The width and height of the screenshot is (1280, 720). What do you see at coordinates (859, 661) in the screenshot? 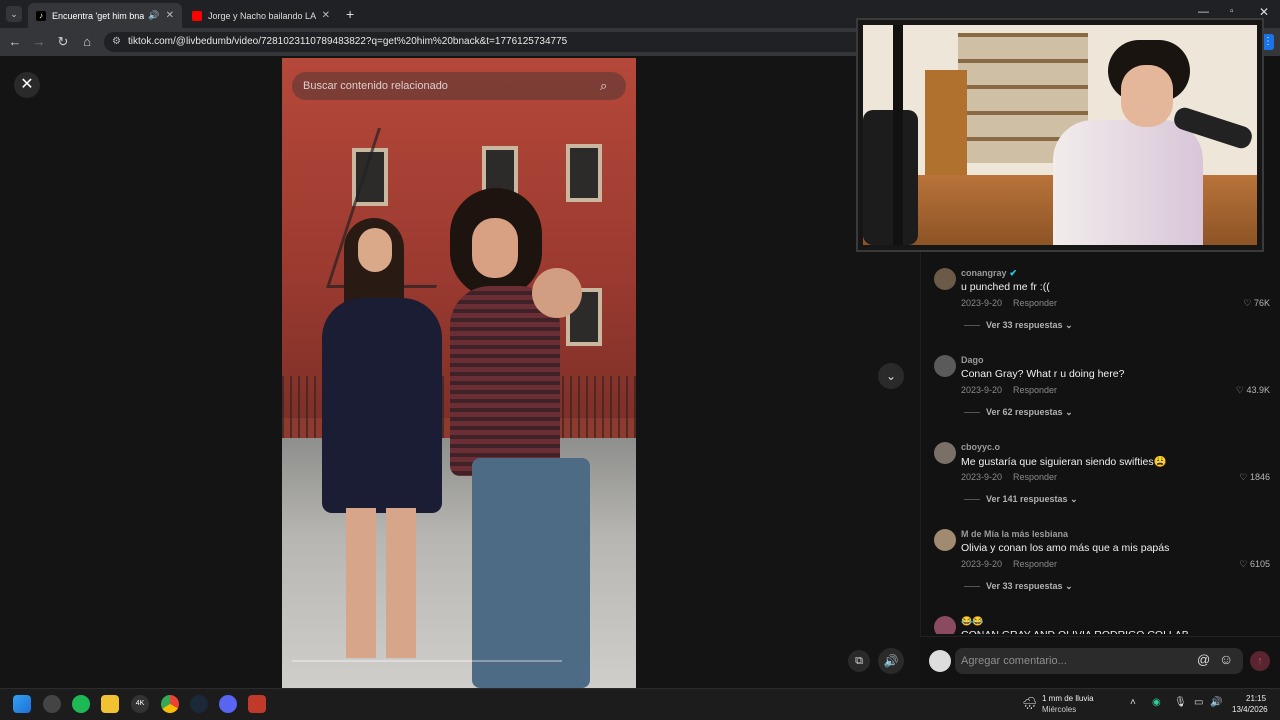
I see `picture-in-picture-icon: ⧉` at bounding box center [859, 661].